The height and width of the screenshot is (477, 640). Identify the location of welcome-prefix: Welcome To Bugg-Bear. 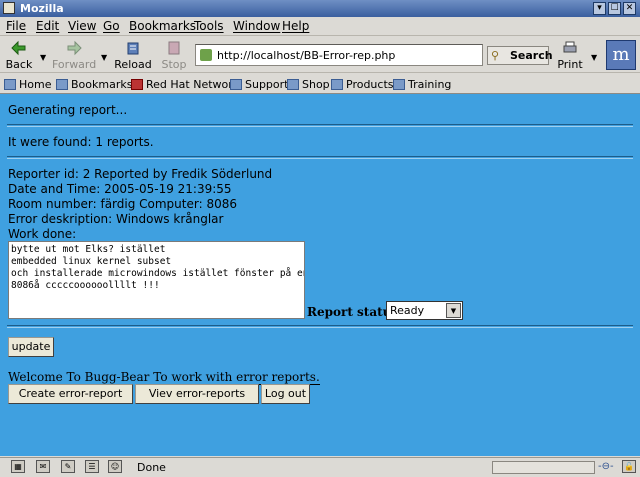
(81, 377).